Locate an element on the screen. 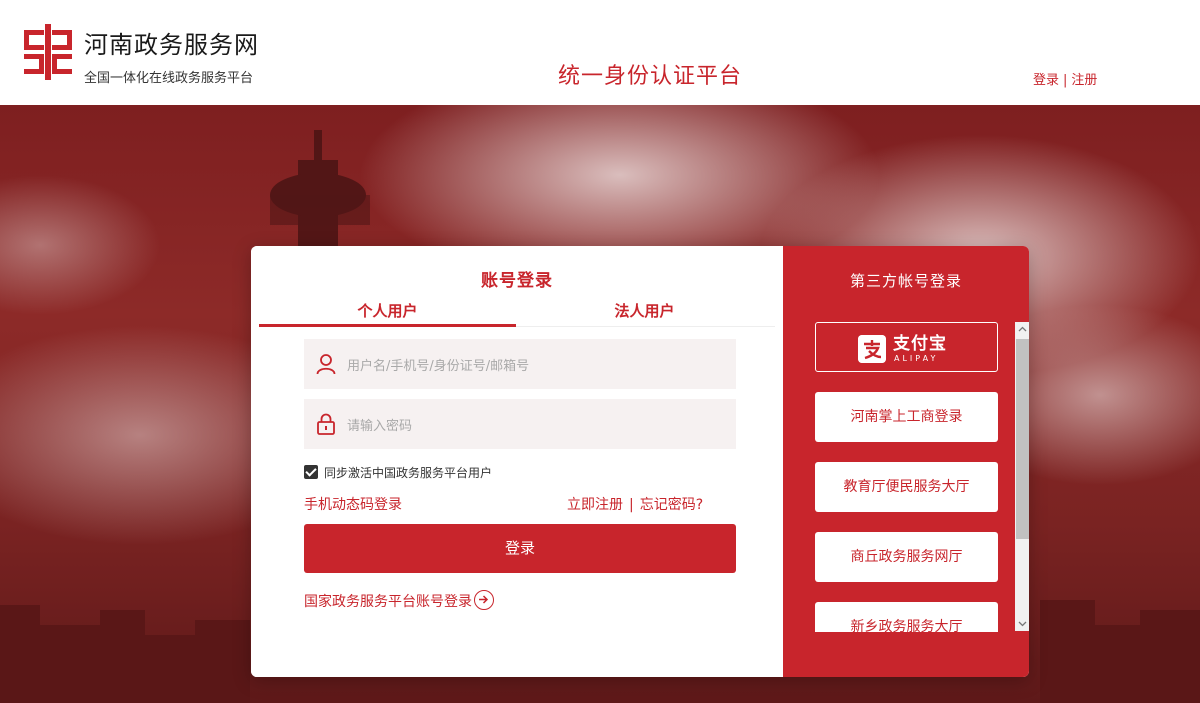 The height and width of the screenshot is (703, 1200). username-placeholder: 用户名/手机号/身份证号/邮箱号 is located at coordinates (438, 366).